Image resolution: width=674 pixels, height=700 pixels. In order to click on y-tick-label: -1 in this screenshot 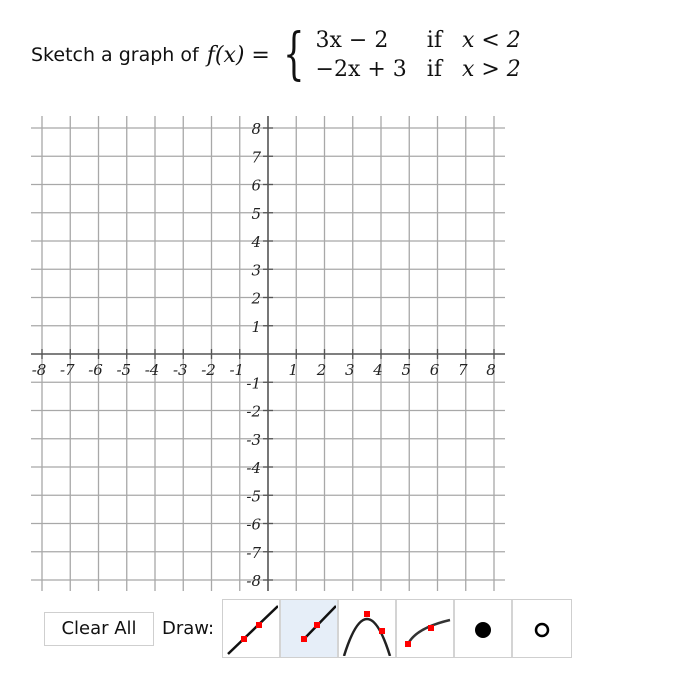, I will do `click(253, 383)`.